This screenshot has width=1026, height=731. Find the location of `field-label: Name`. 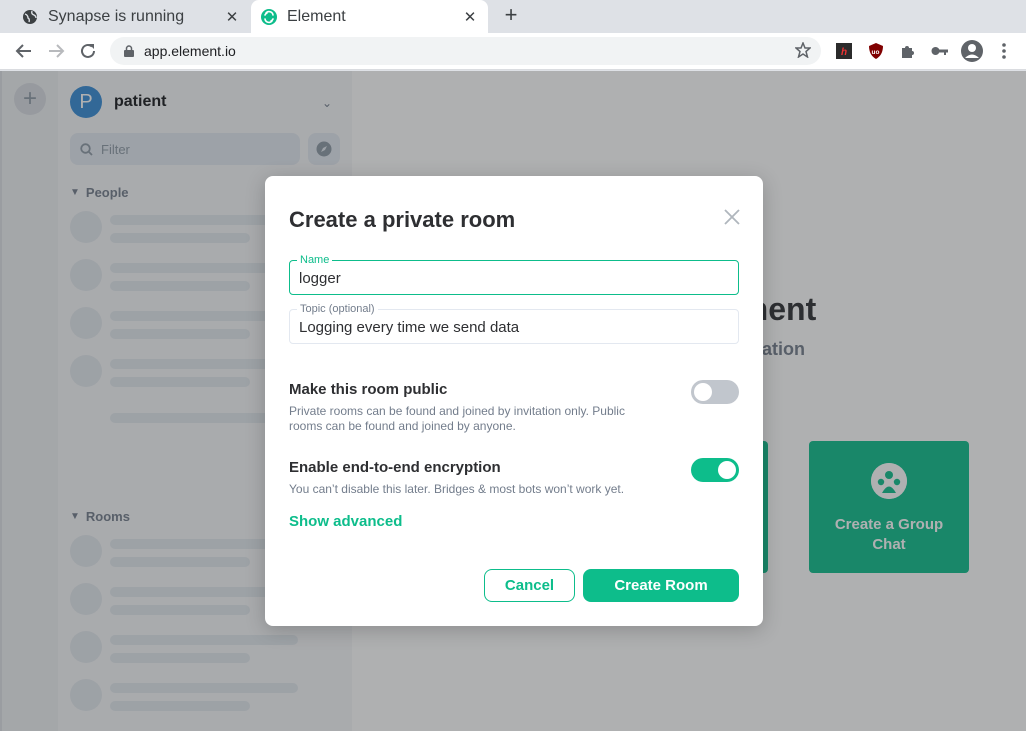

field-label: Name is located at coordinates (315, 260).